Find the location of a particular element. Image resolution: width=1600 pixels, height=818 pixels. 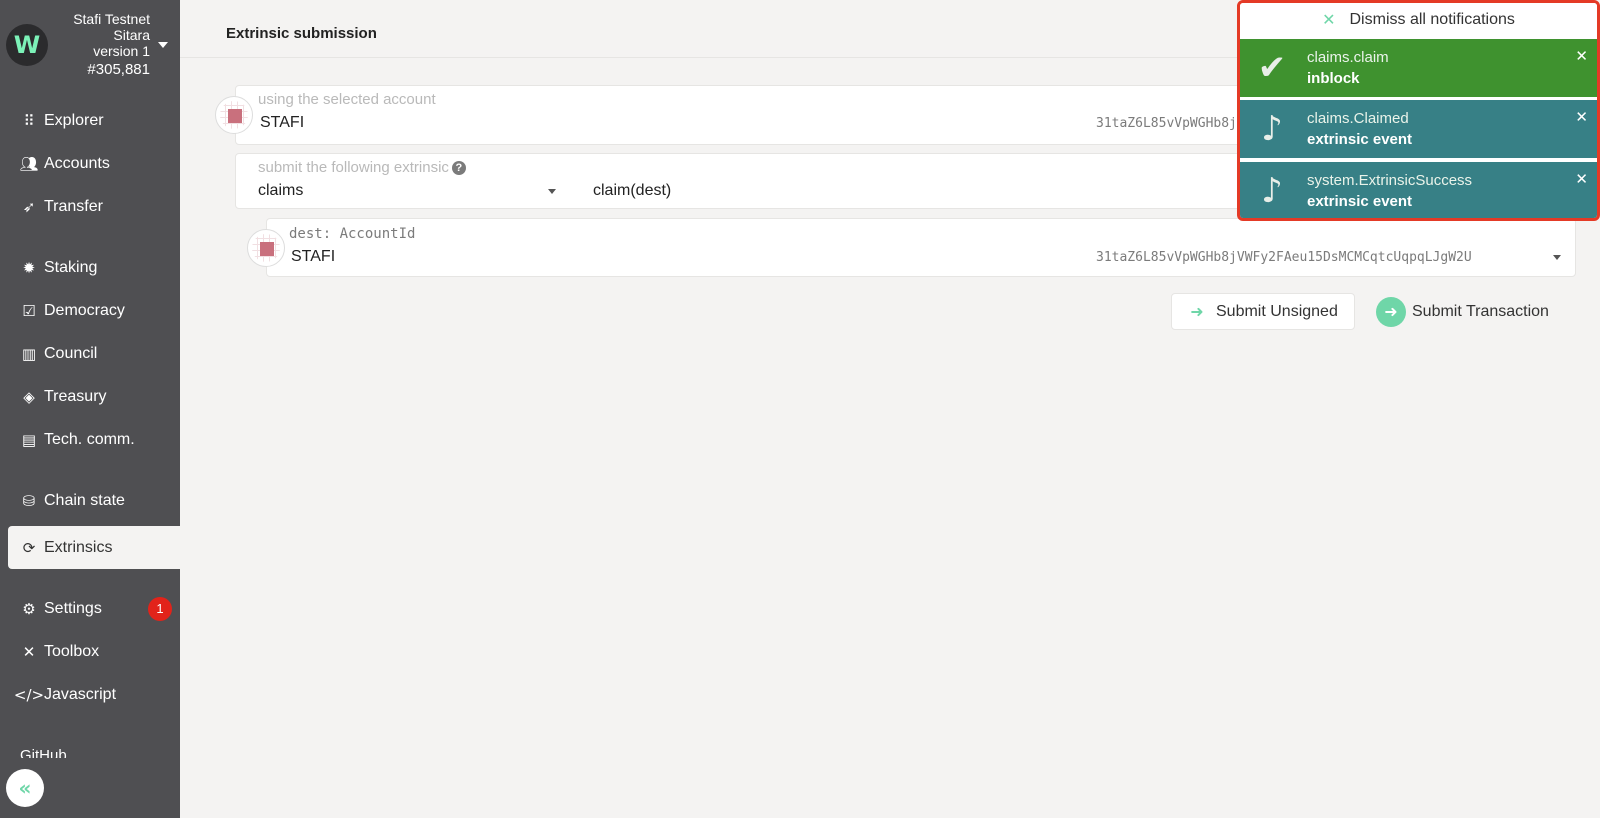

account-select-label: using the selected account is located at coordinates (347, 99).